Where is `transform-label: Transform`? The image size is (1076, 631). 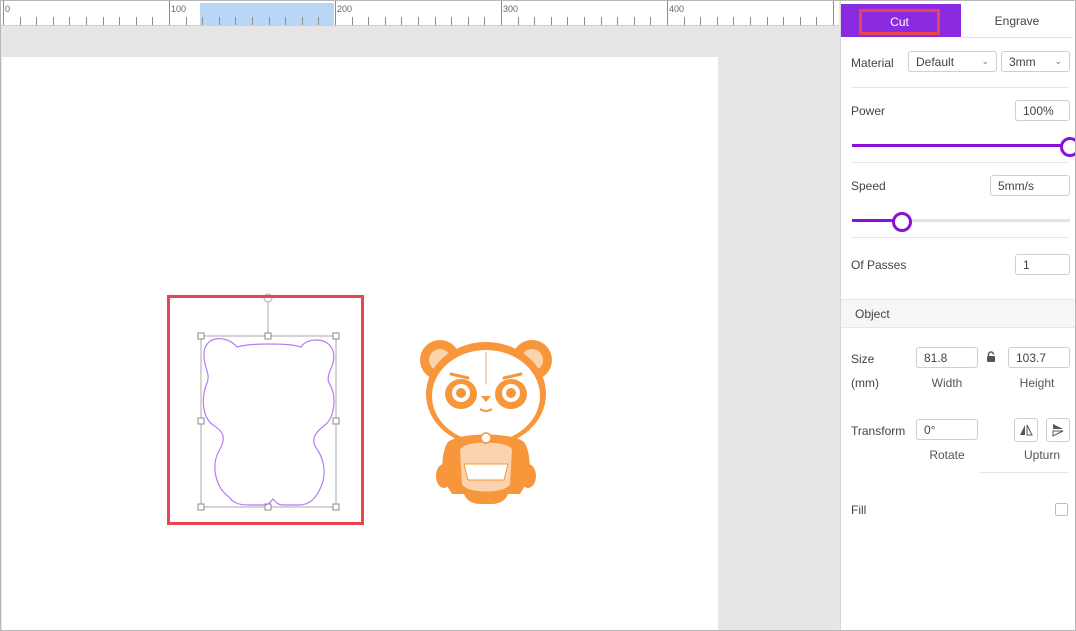 transform-label: Transform is located at coordinates (878, 431).